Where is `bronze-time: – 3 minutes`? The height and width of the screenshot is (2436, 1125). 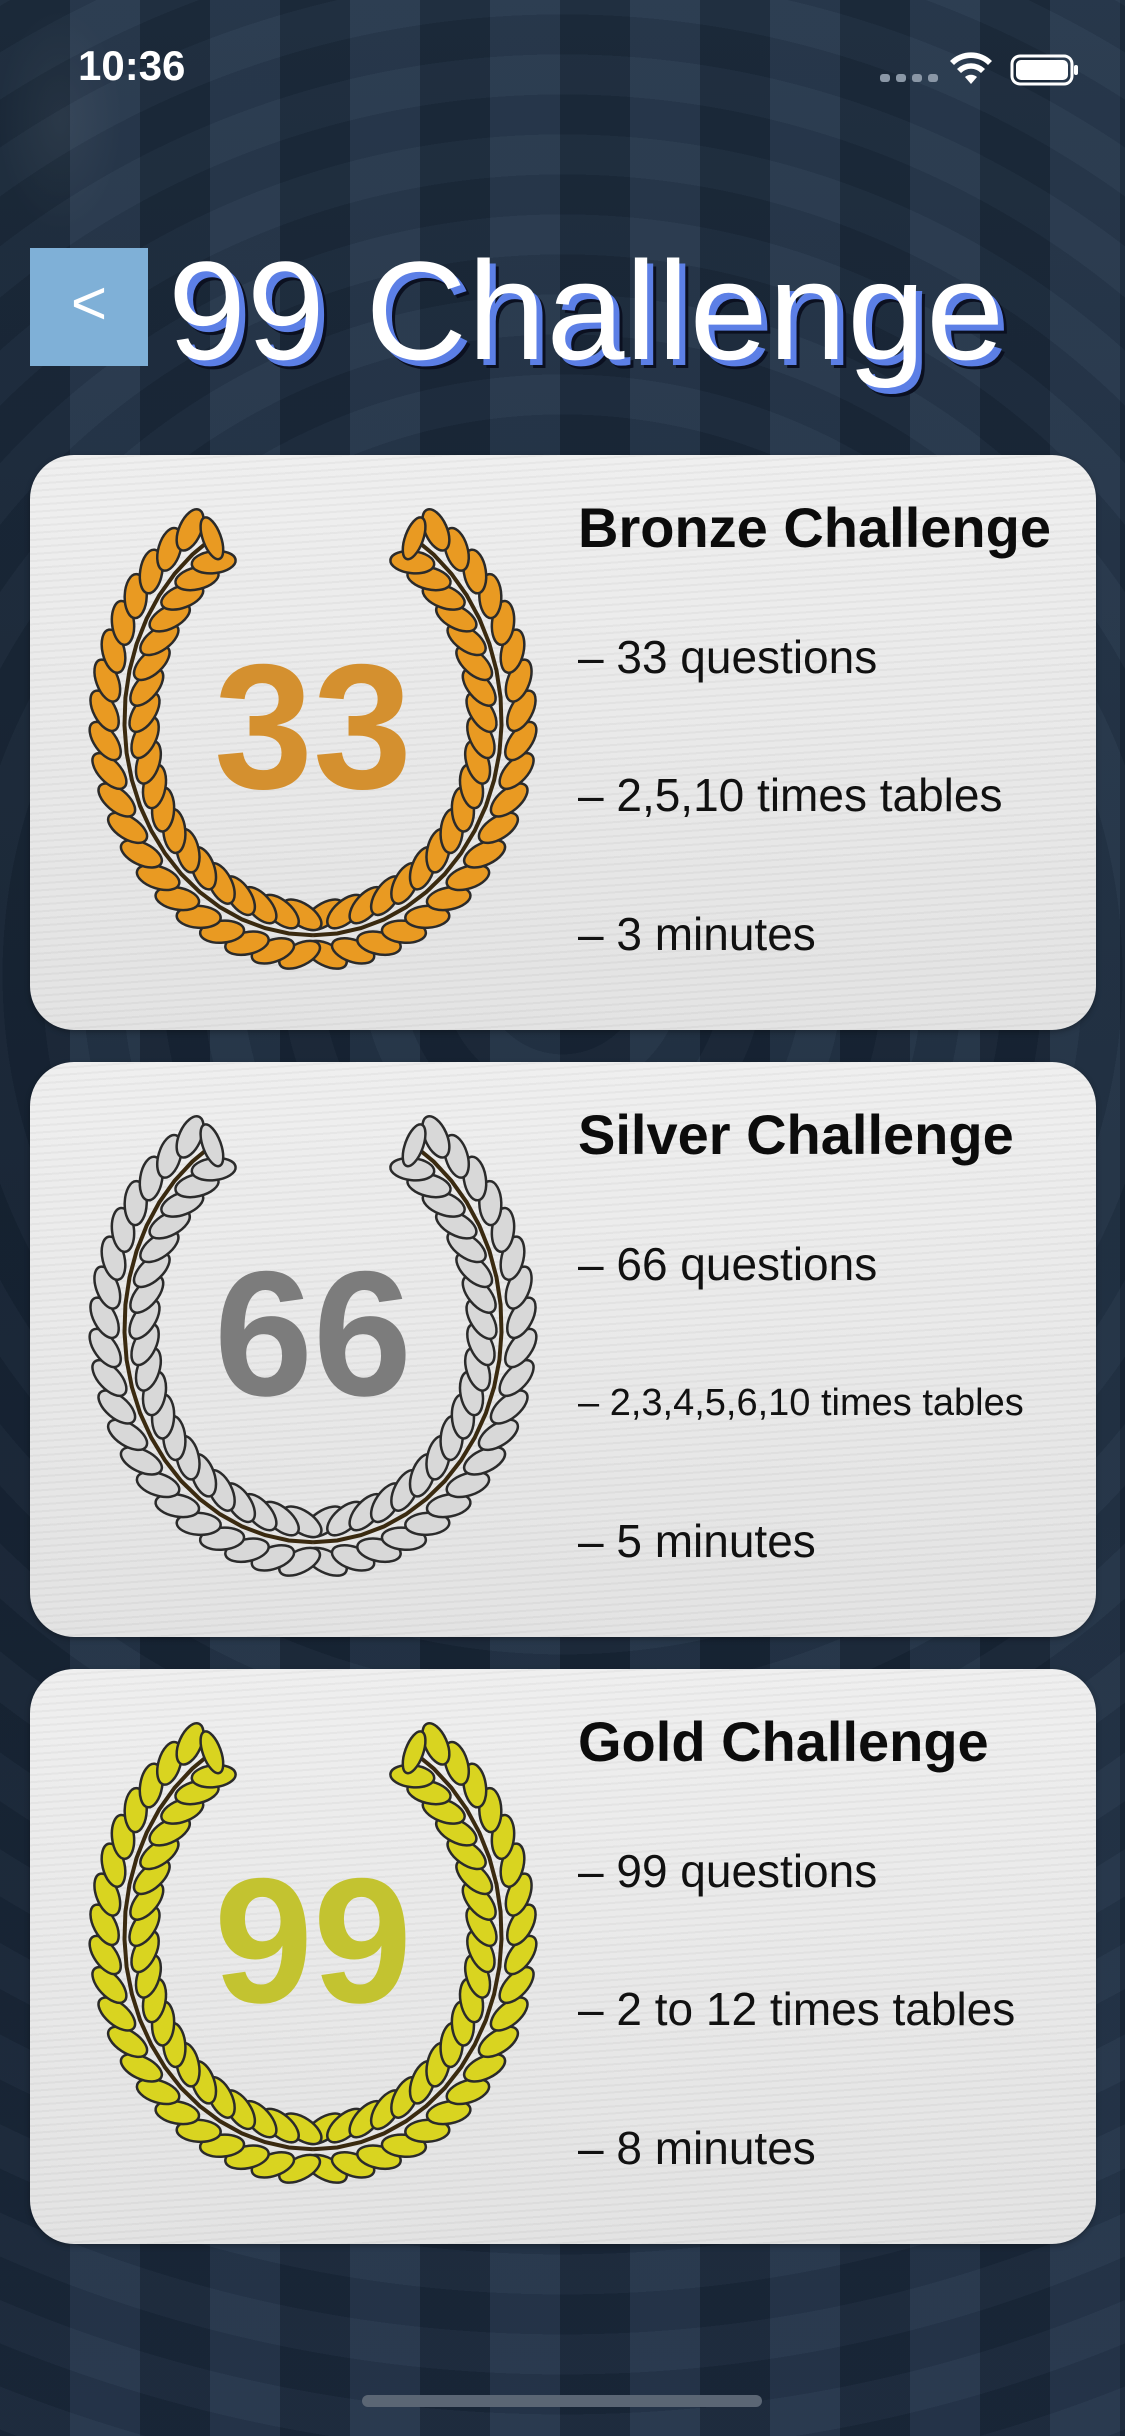
bronze-time: – 3 minutes is located at coordinates (697, 934).